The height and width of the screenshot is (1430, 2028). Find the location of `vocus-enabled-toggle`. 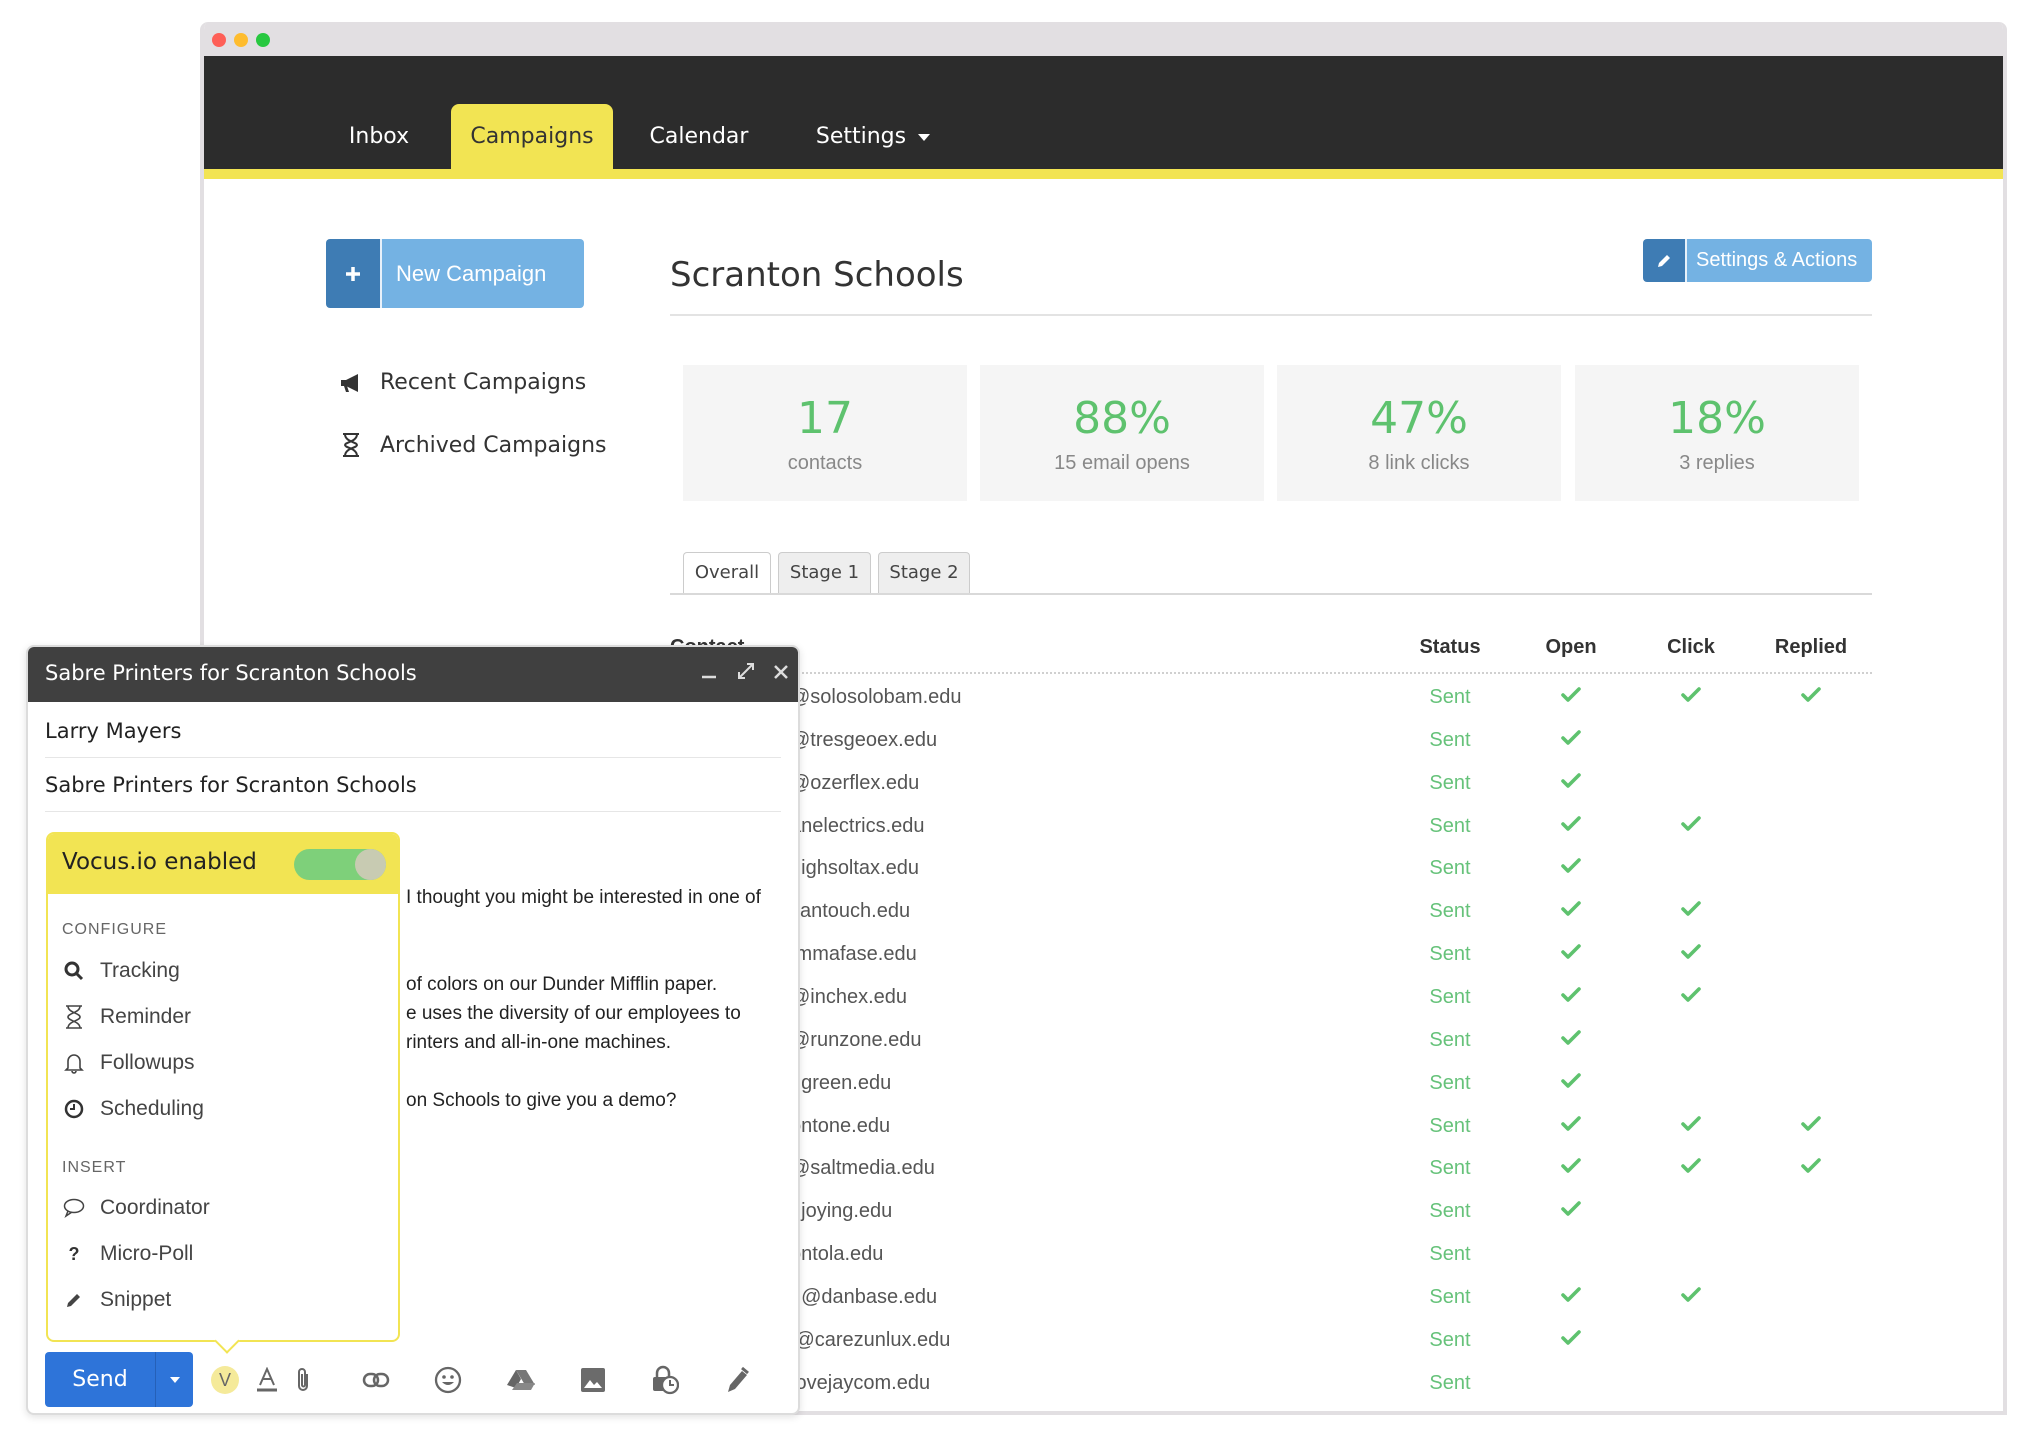

vocus-enabled-toggle is located at coordinates (340, 864).